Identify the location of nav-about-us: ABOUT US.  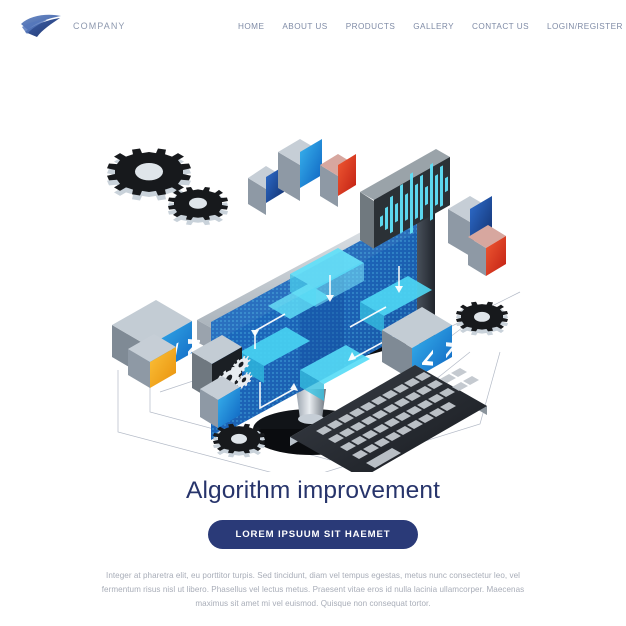
(304, 26).